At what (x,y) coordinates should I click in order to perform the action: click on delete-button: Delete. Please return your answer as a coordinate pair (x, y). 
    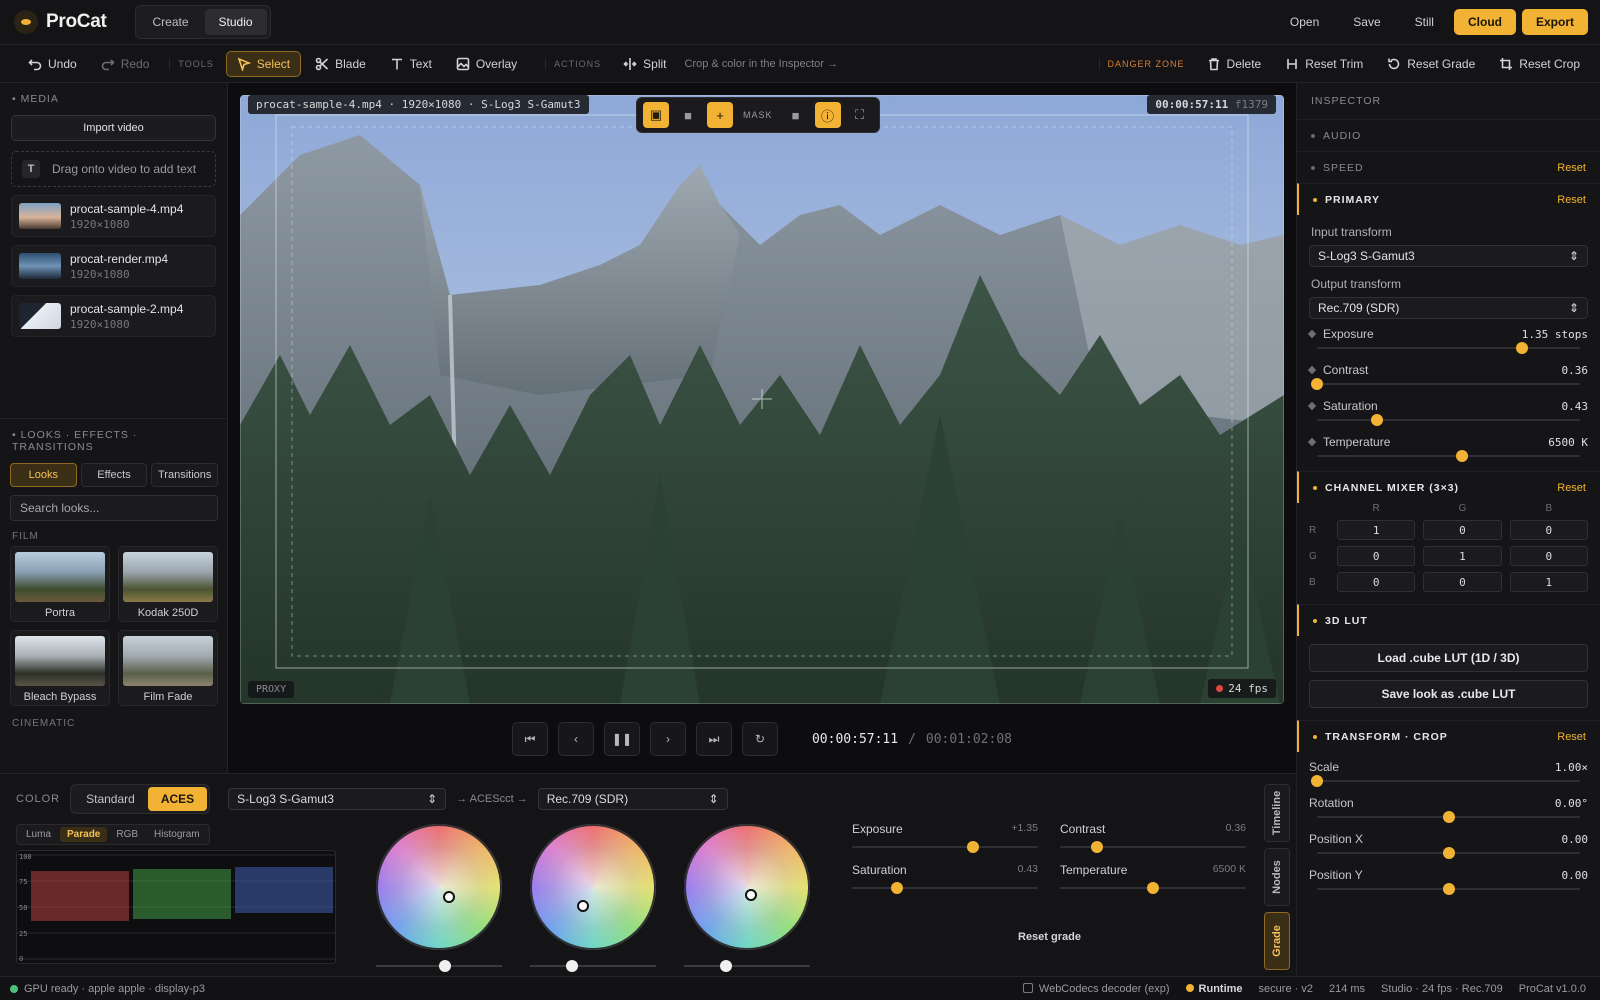
    Looking at the image, I should click on (1234, 64).